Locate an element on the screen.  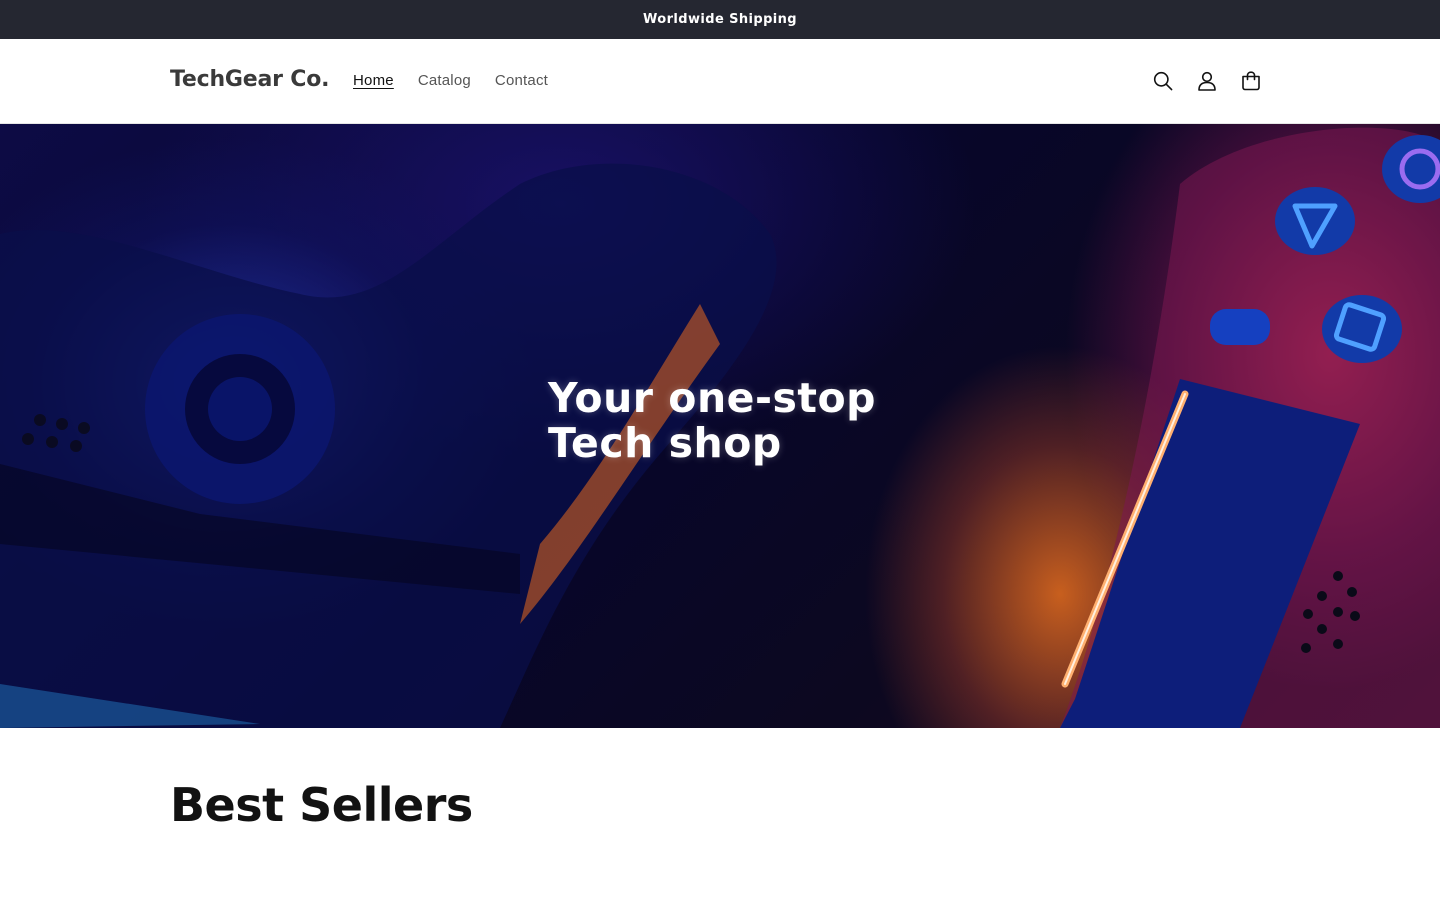
account-icon is located at coordinates (1207, 81).